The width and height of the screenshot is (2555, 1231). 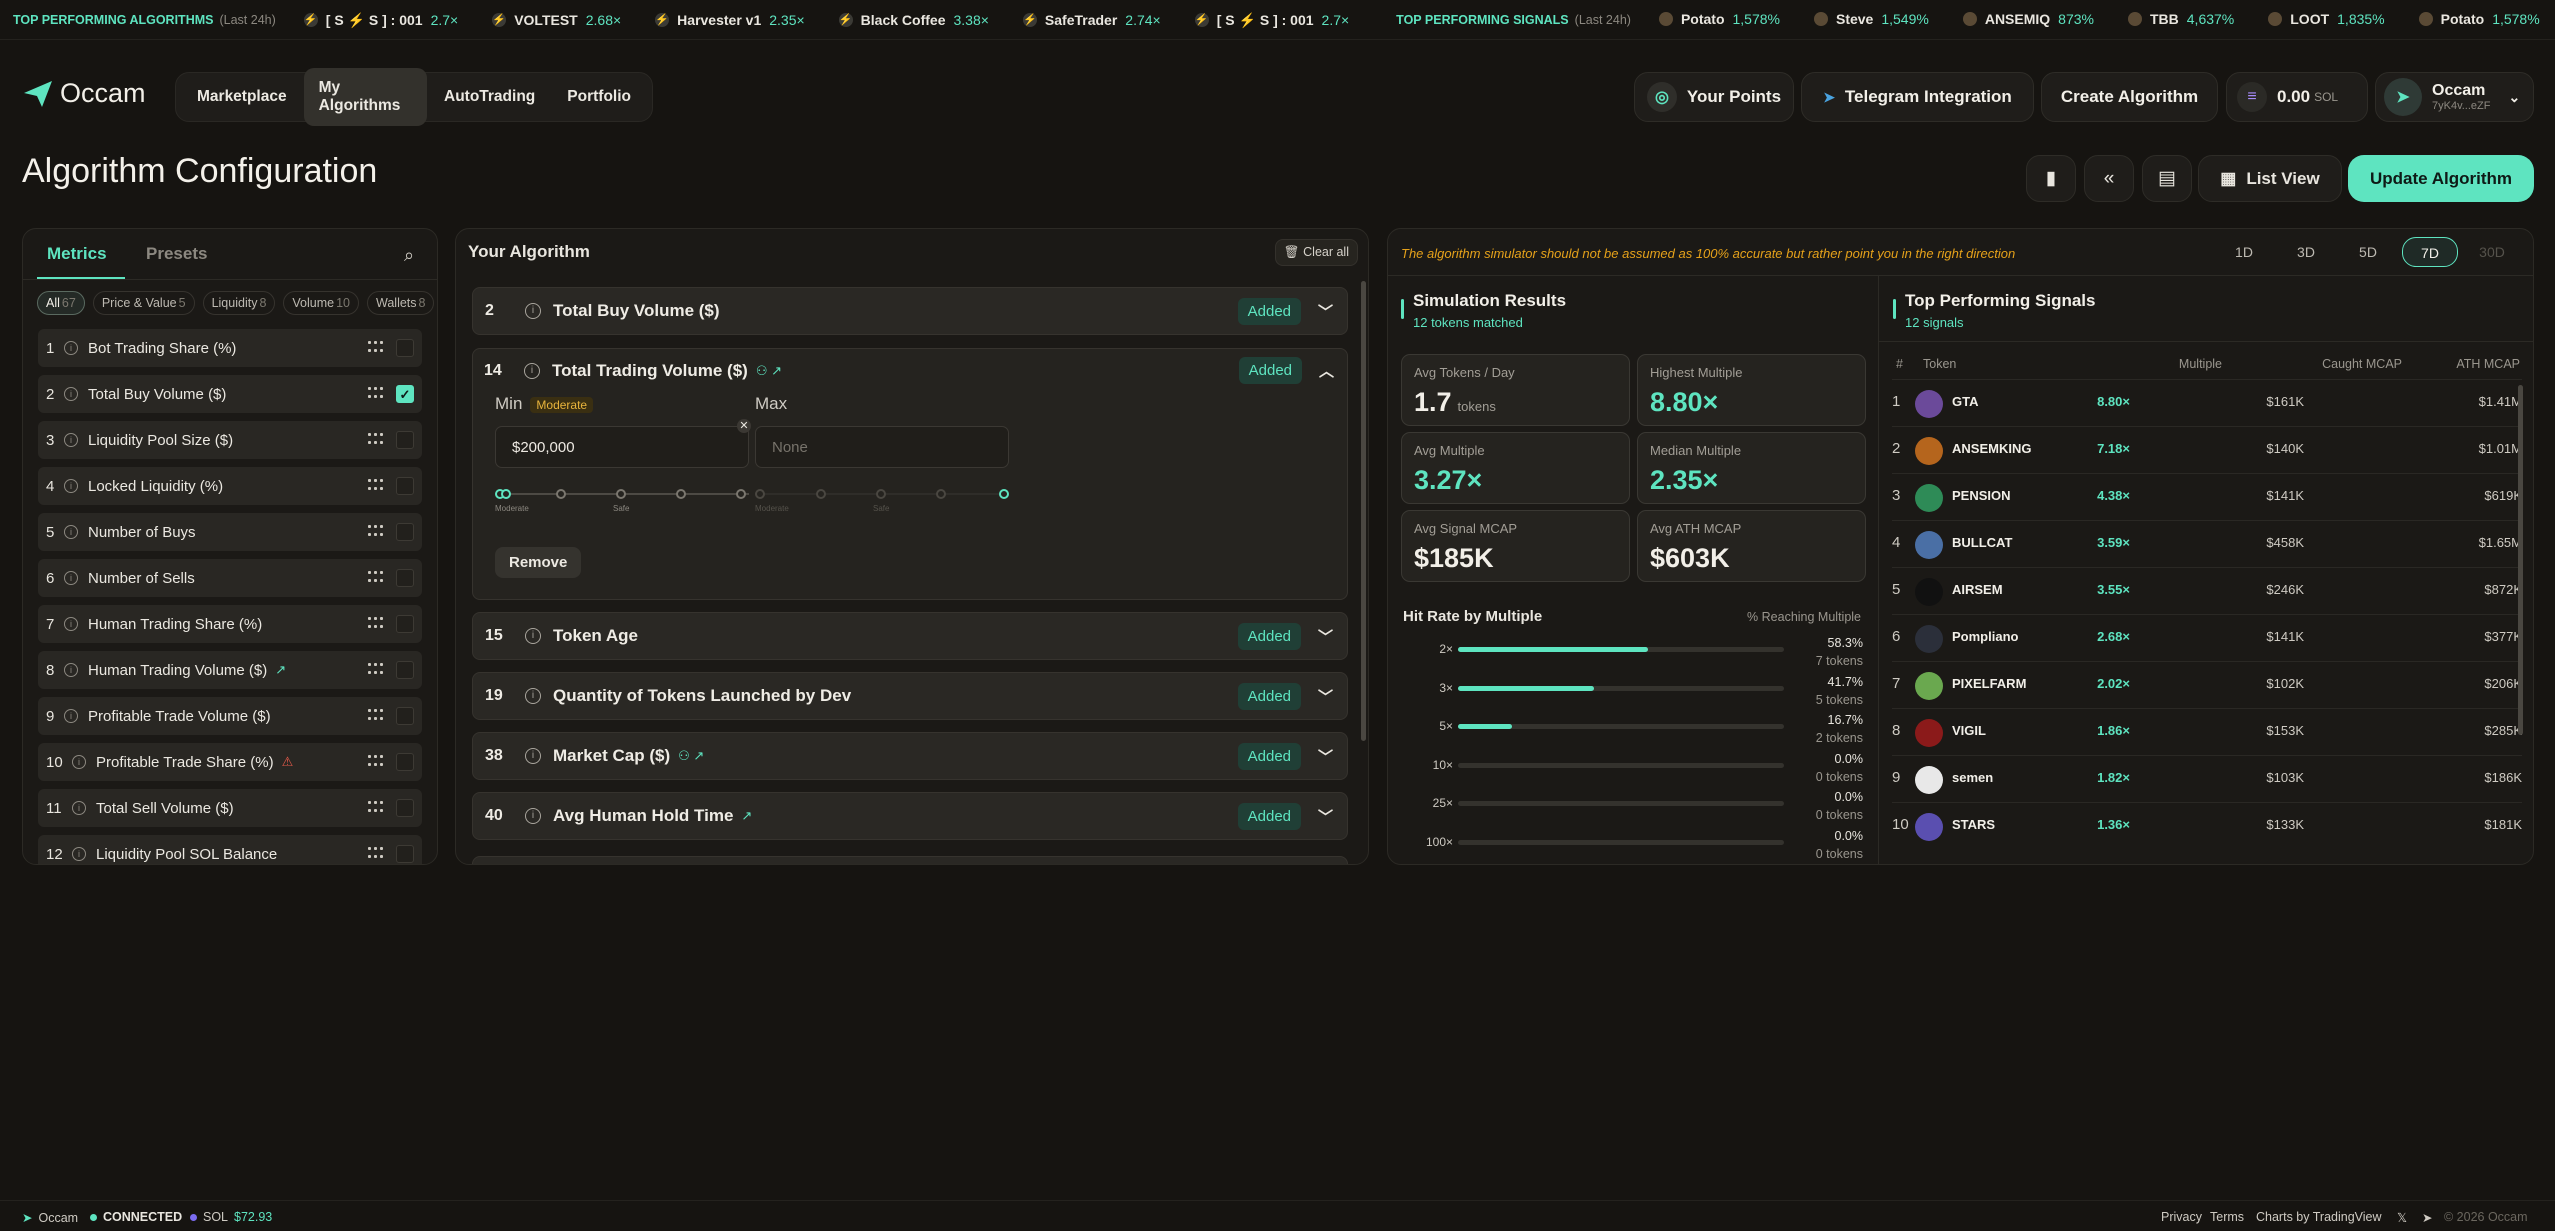 I want to click on algorithm-row: 15 i Token Age Added ﹀, so click(x=910, y=636).